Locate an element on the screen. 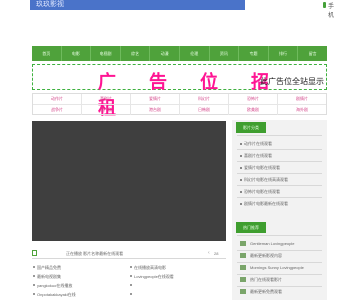  sidebar-item: 剧情片电影最新在线观看 is located at coordinates (266, 204).